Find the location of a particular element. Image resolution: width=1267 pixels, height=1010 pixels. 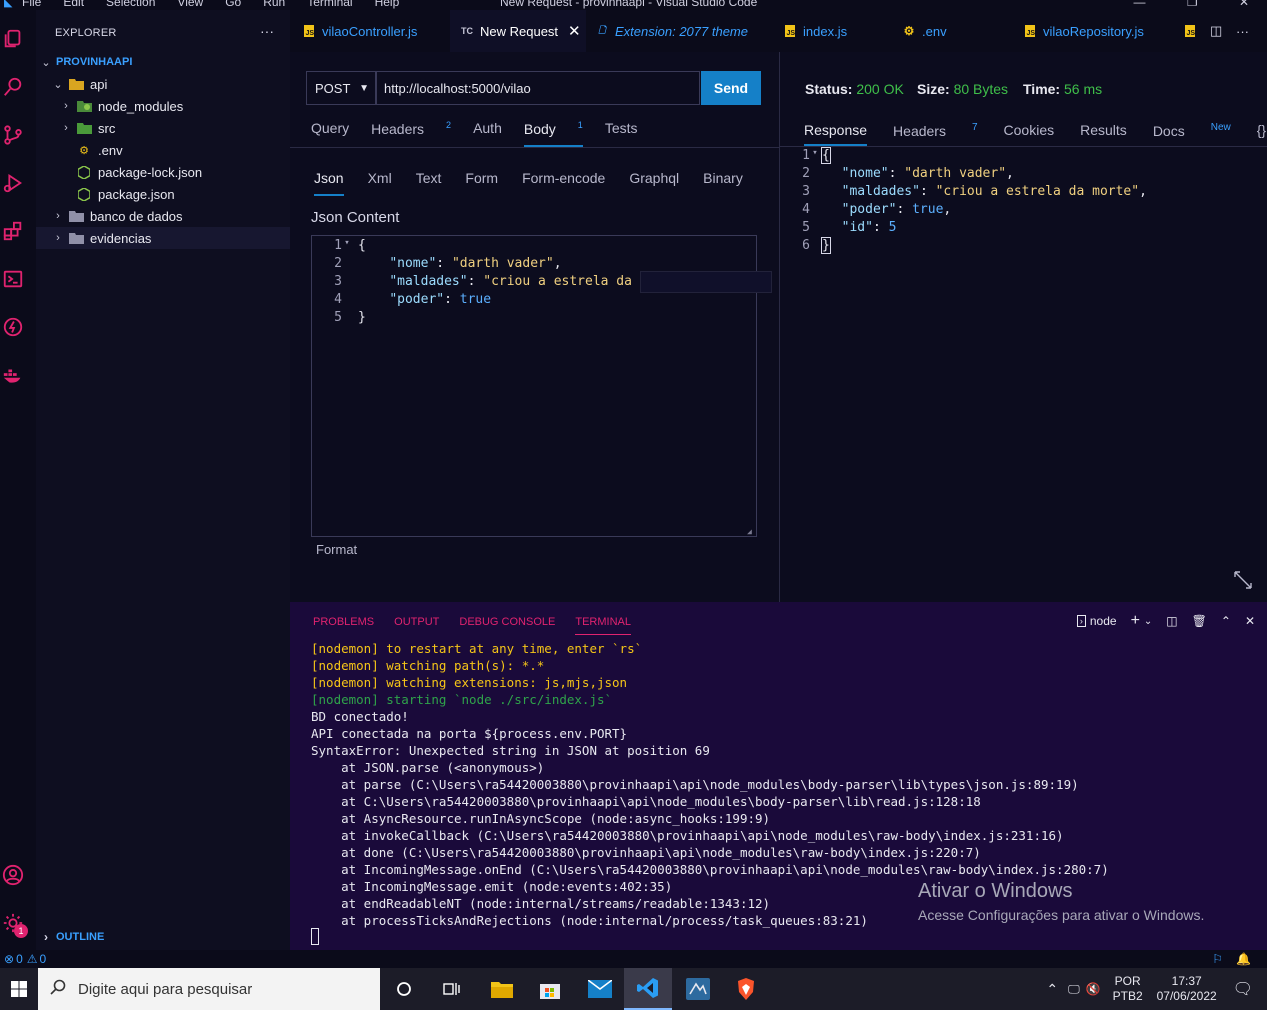

close-window-icon: ✕ is located at coordinates (1244, 4).